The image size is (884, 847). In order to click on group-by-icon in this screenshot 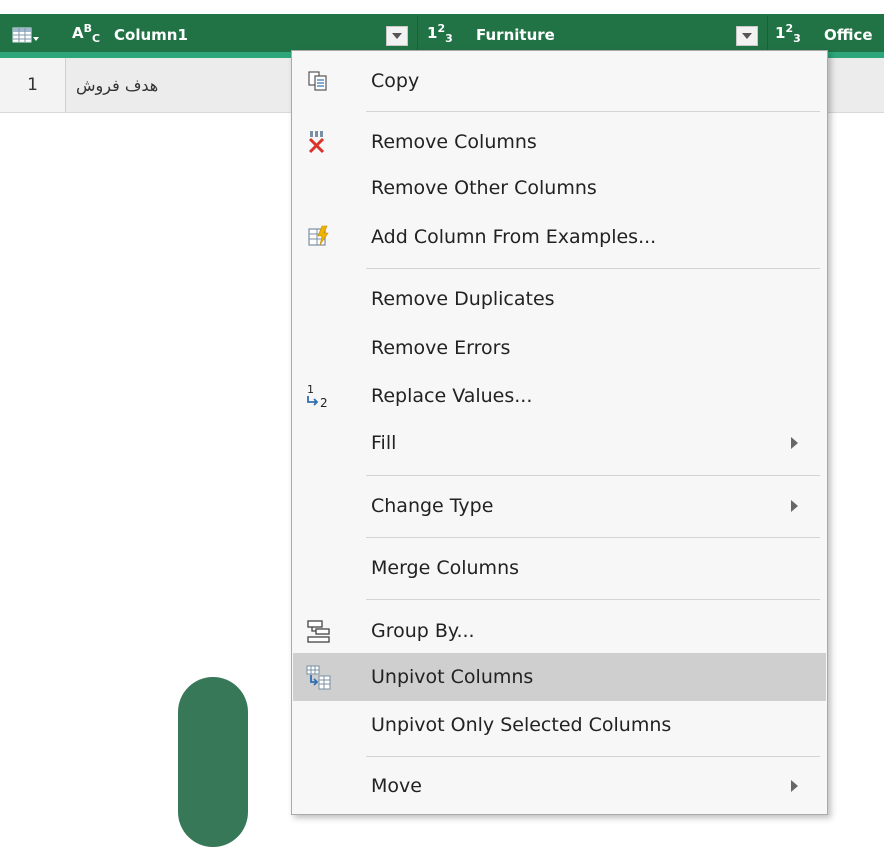, I will do `click(318, 631)`.